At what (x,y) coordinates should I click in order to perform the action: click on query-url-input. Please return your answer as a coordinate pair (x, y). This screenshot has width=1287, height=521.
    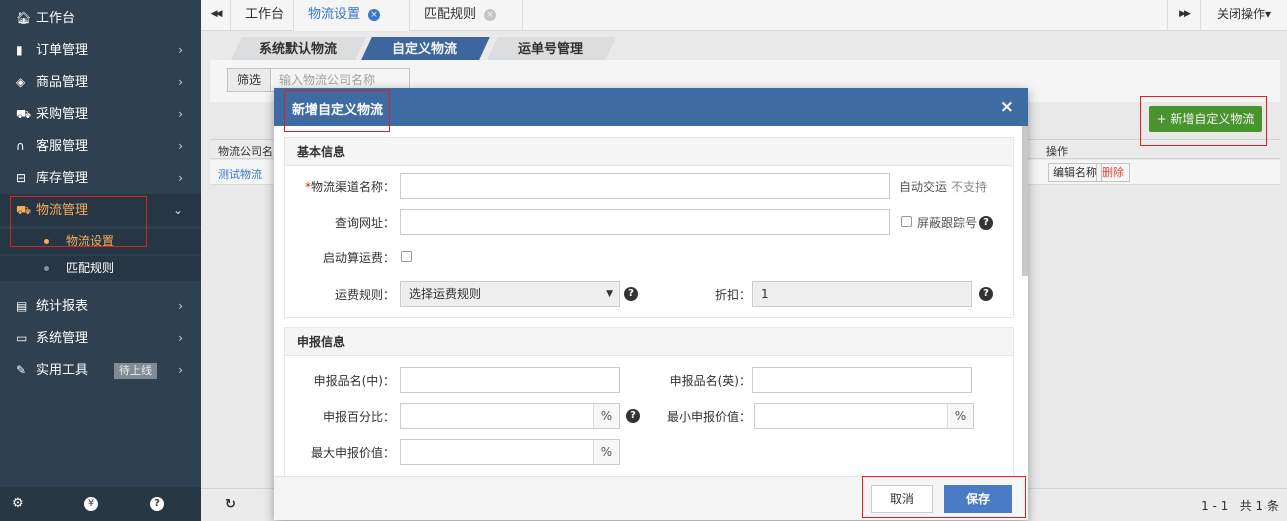
    Looking at the image, I should click on (645, 222).